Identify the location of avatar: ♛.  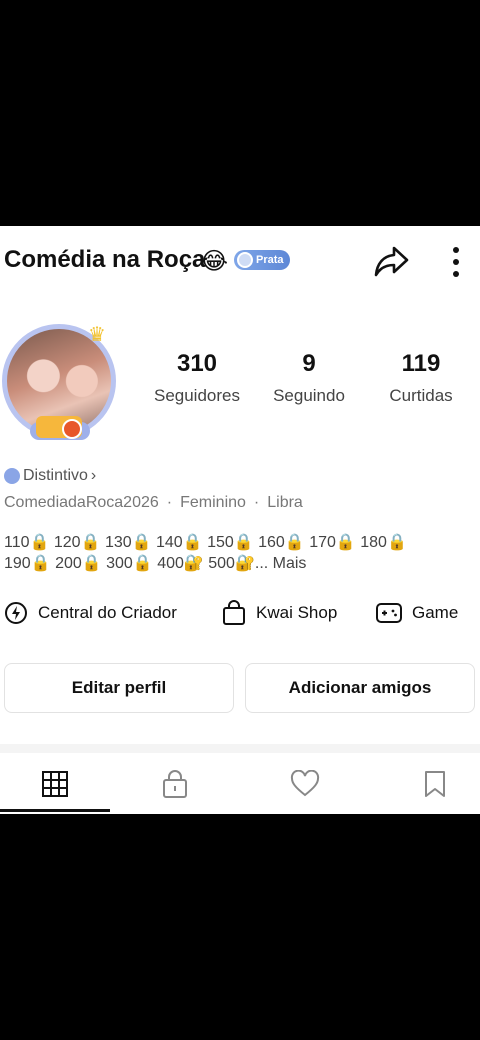
(60, 384).